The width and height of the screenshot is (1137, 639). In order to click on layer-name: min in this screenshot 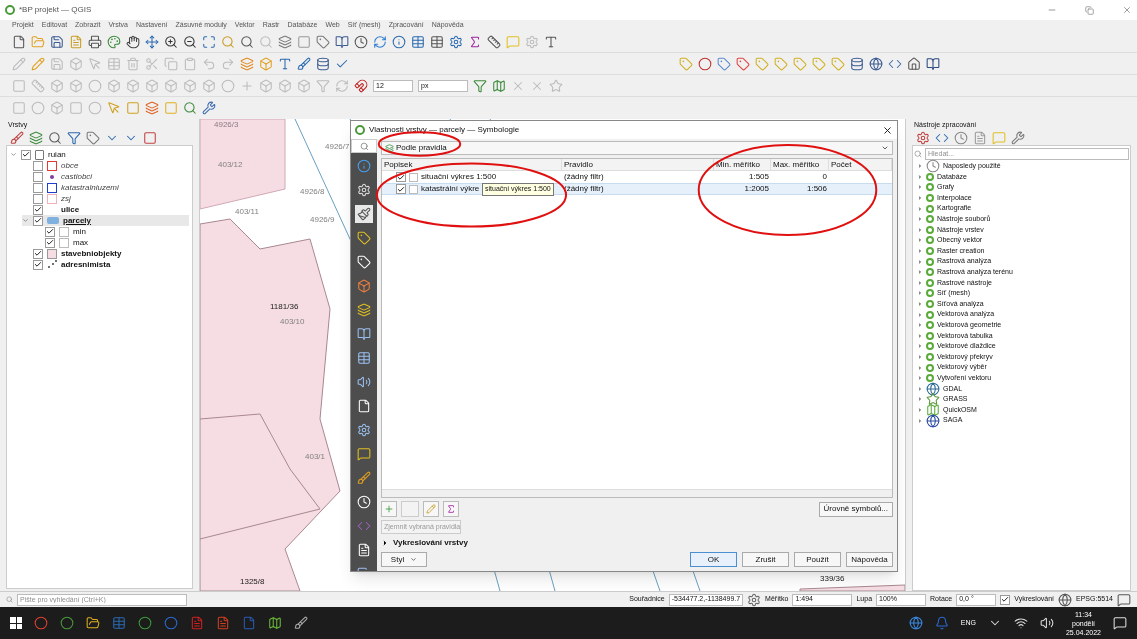, I will do `click(79, 231)`.